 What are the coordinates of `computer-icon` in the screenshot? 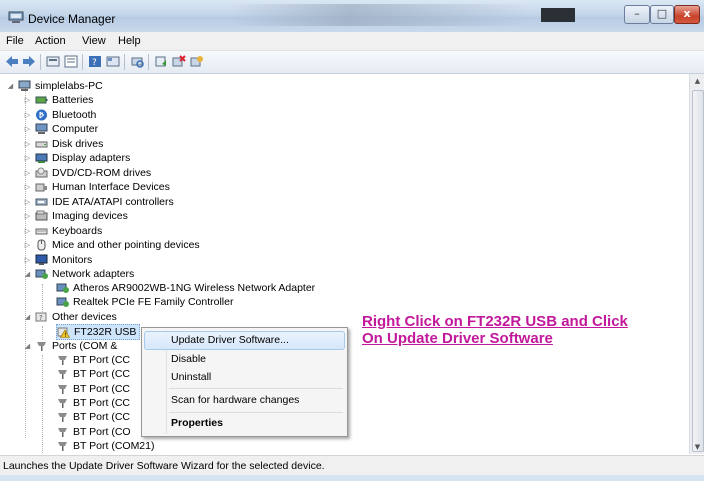 It's located at (24, 85).